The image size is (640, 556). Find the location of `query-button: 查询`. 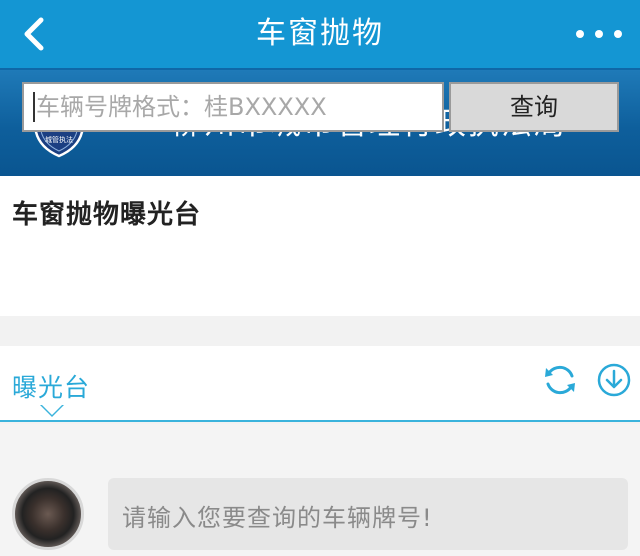

query-button: 查询 is located at coordinates (534, 107).